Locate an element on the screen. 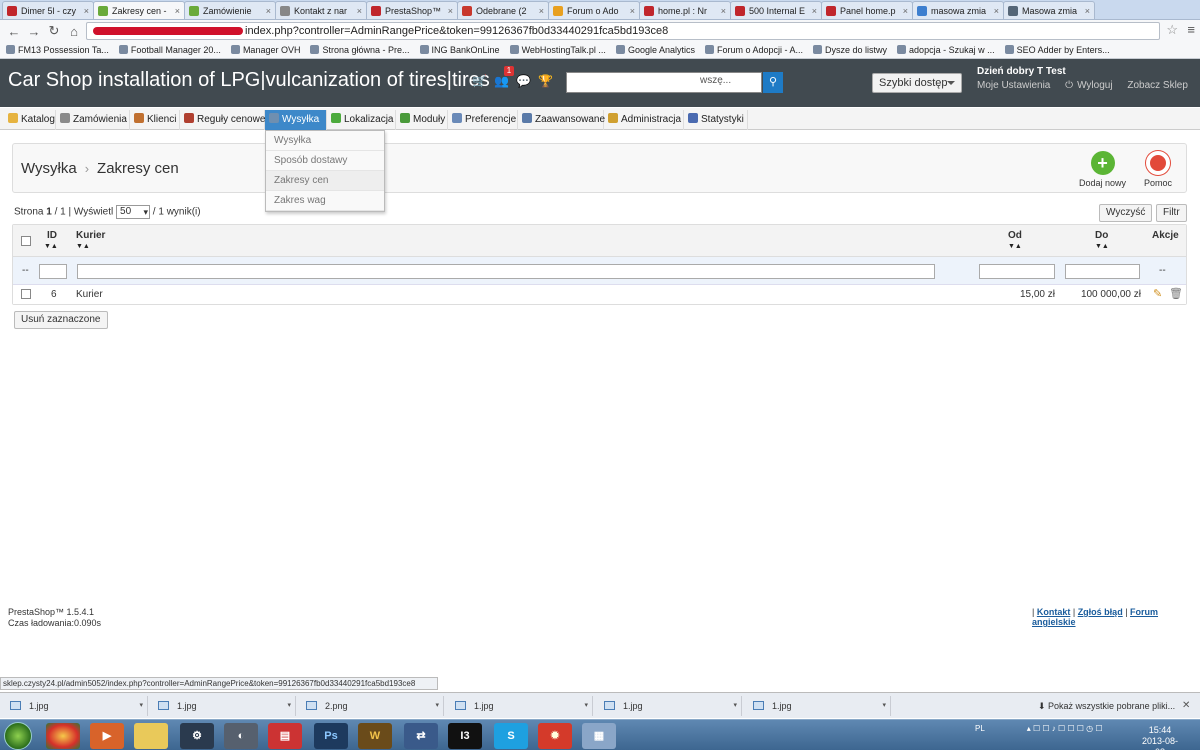  windows-start-icon is located at coordinates (18, 736).